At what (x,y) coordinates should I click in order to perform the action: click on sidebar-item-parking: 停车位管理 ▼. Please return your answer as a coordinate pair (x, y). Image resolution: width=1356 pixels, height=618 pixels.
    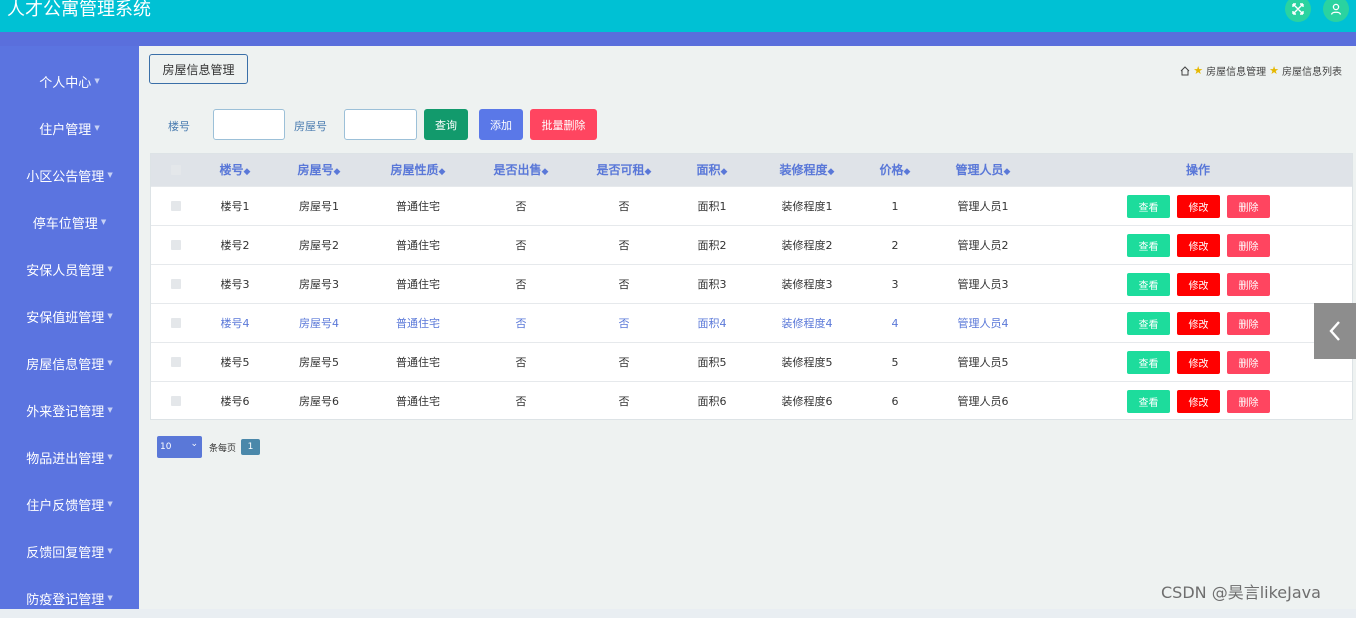
    Looking at the image, I should click on (69, 222).